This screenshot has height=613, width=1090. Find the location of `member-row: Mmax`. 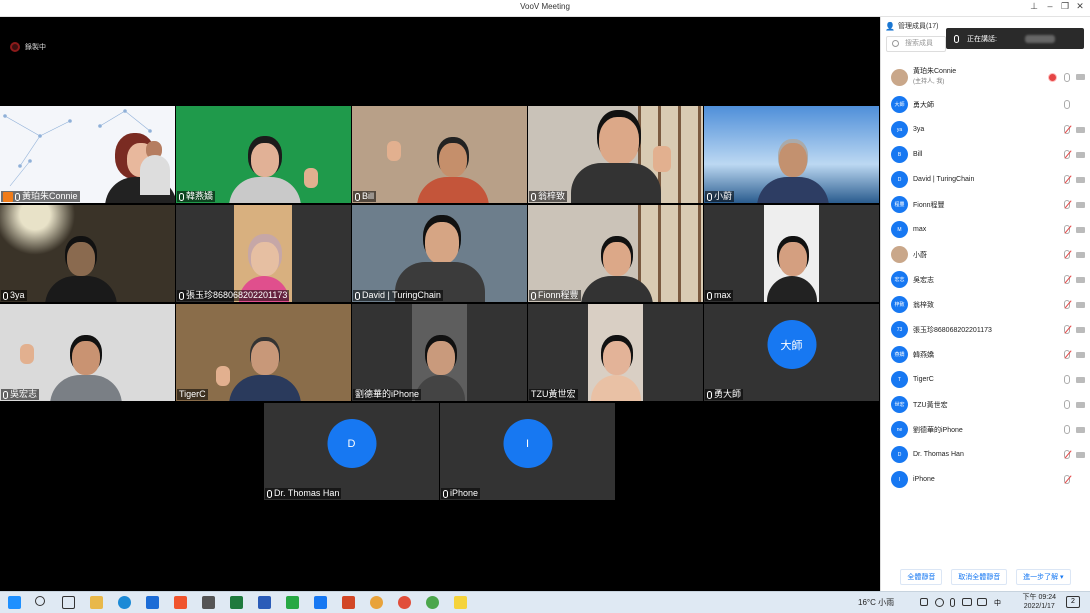

member-row: Mmax is located at coordinates (985, 229).